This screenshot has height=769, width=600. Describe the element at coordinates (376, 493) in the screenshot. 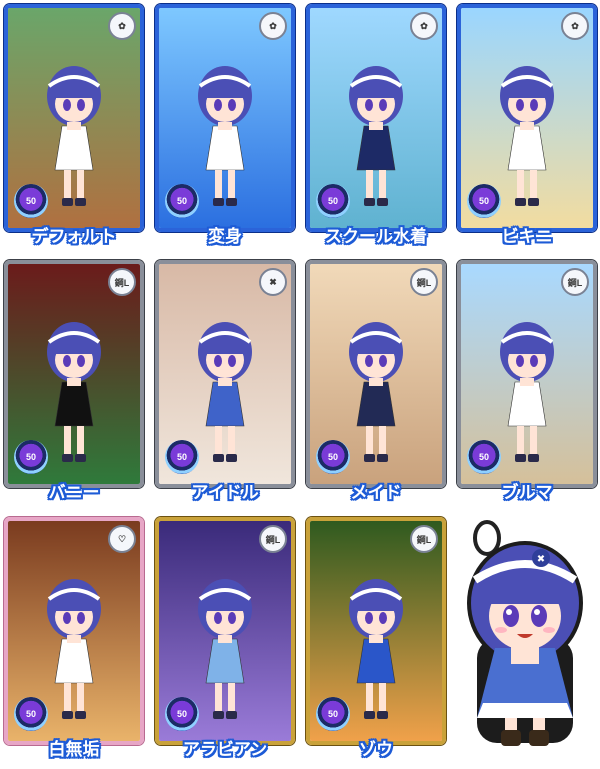

I see `costume-name-label: メイド` at that location.